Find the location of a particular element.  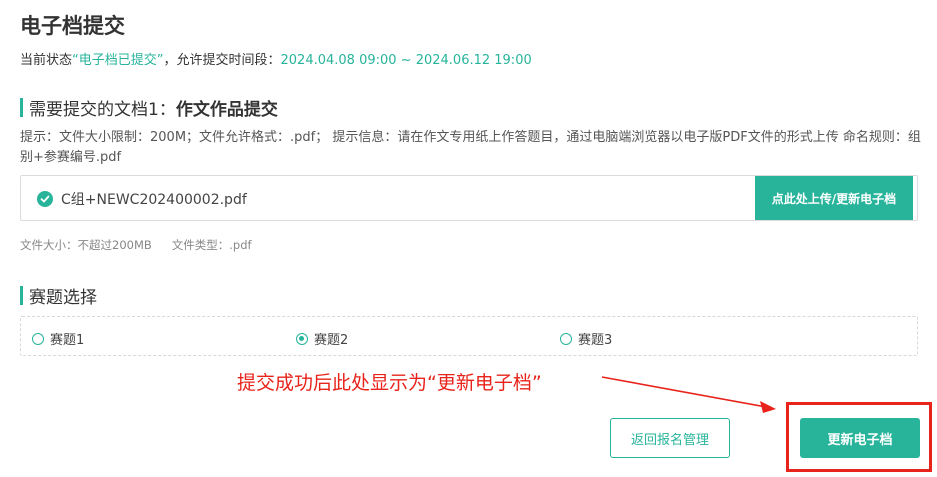

file-hints: 文件大小：不超过200MB 文件类型：.pdf is located at coordinates (136, 245).